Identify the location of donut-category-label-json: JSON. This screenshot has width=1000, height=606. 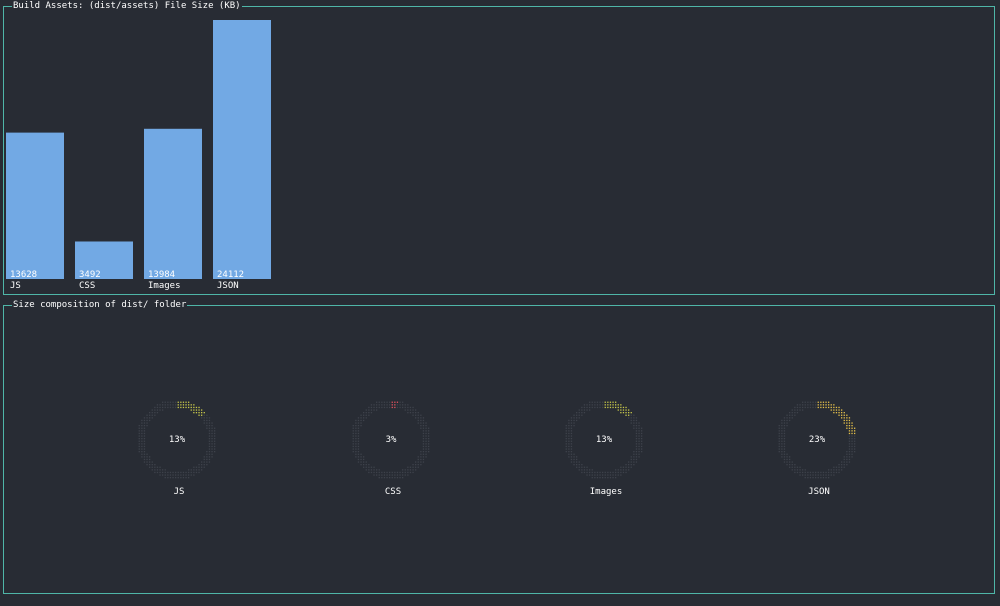
(819, 492).